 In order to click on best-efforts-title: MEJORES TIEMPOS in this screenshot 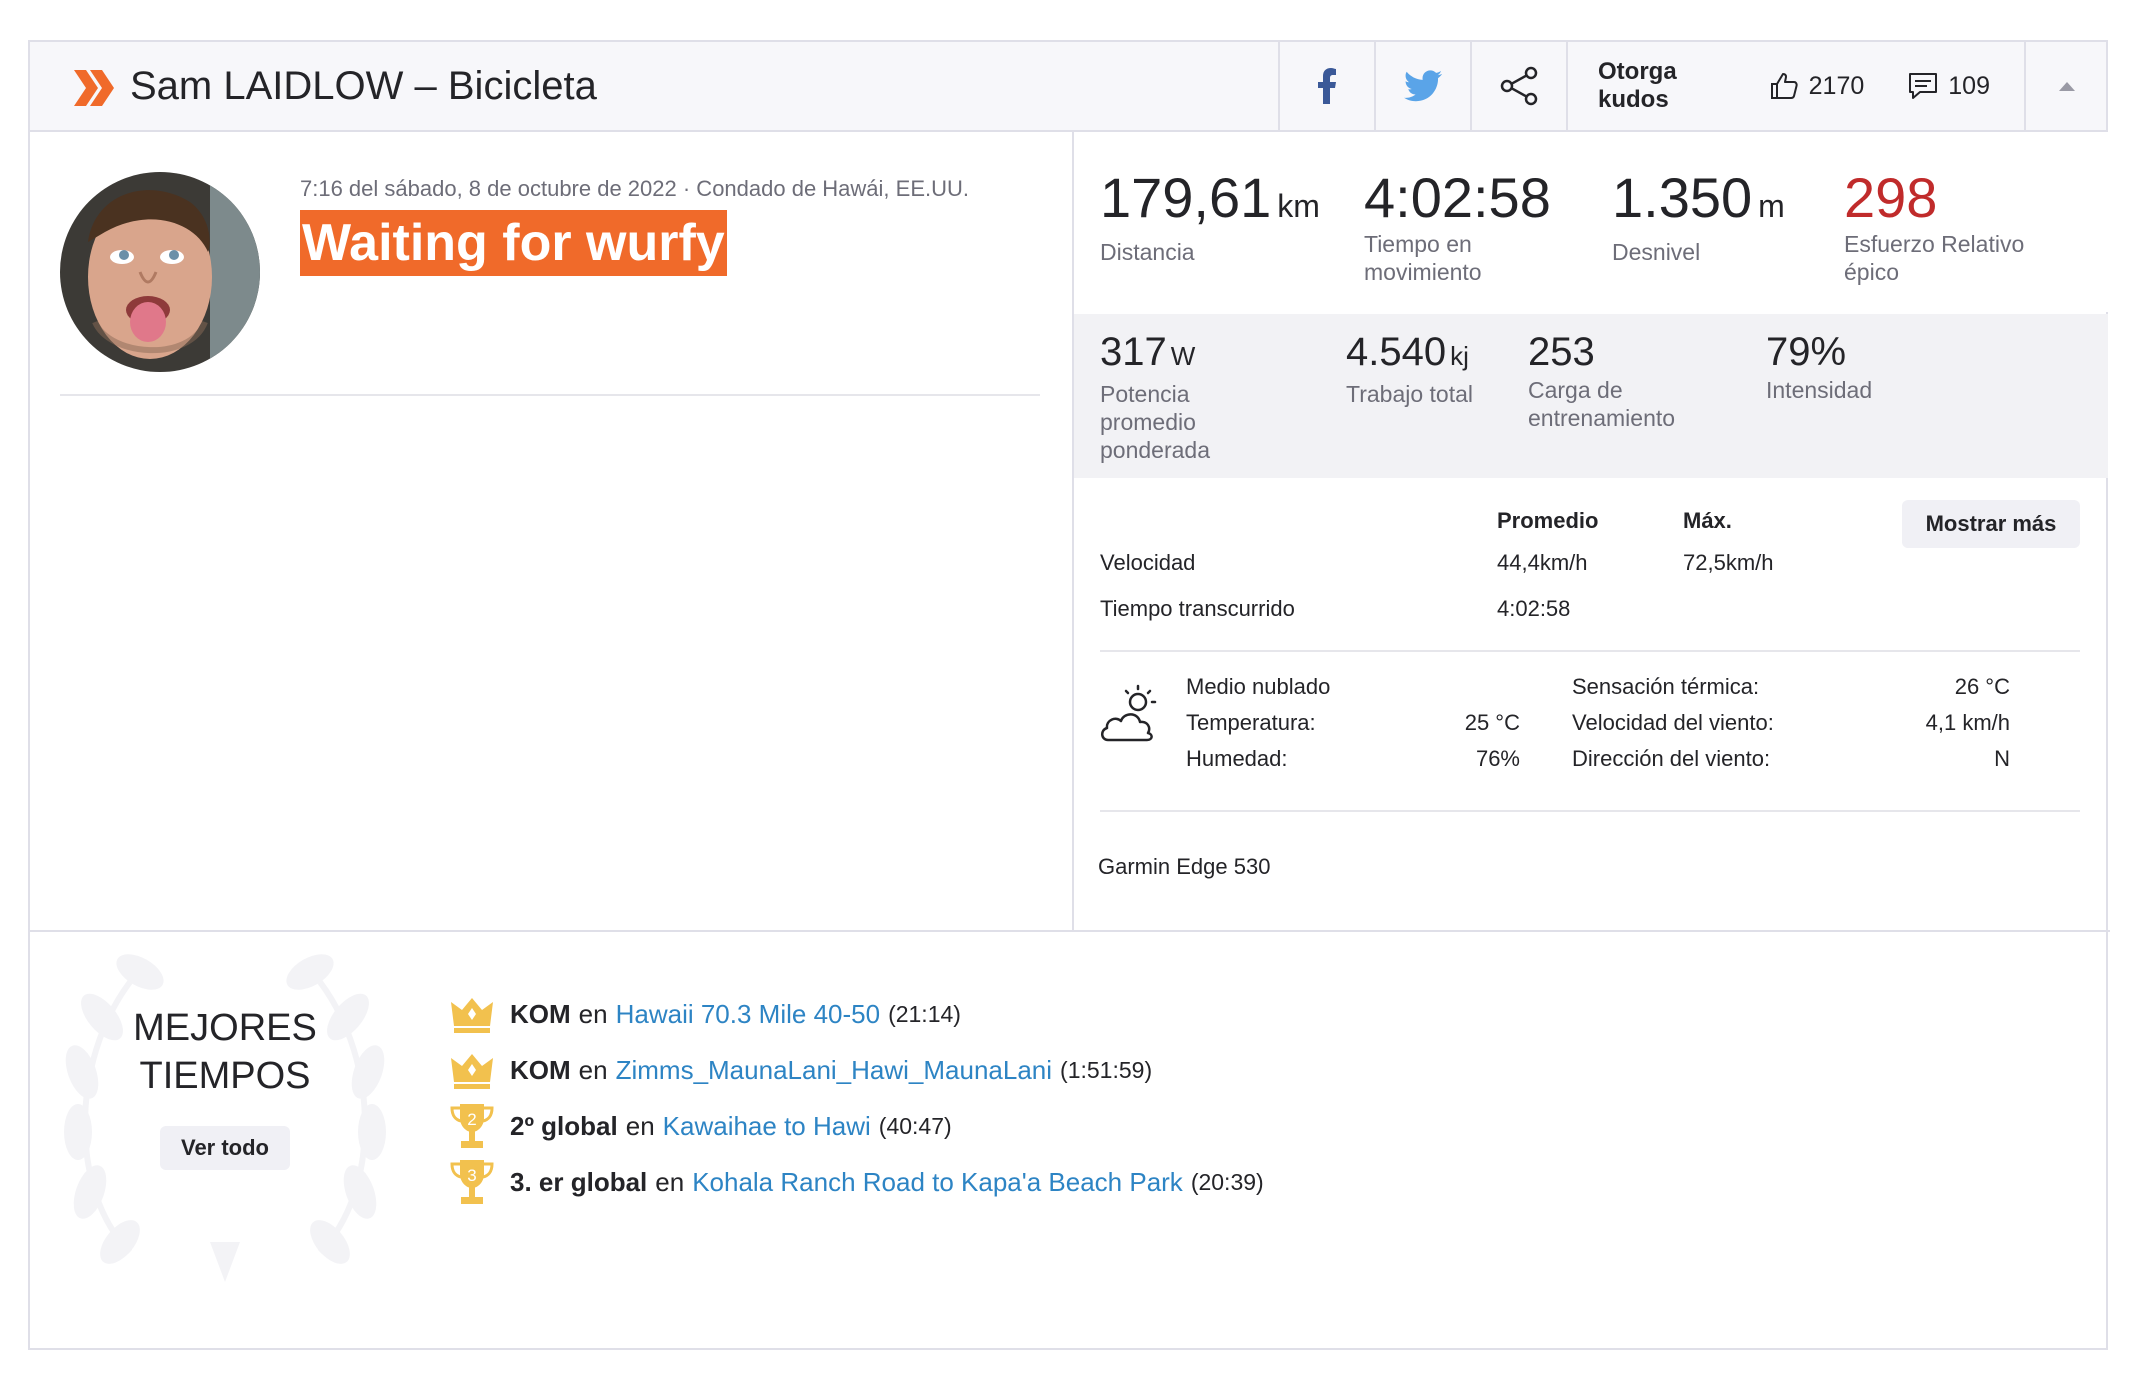, I will do `click(225, 1052)`.